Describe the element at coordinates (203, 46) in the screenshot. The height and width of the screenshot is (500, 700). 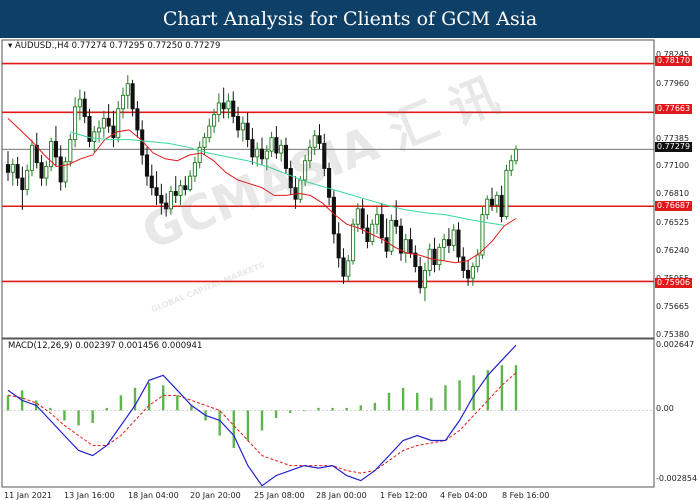
I see `close-value: 0.77279` at that location.